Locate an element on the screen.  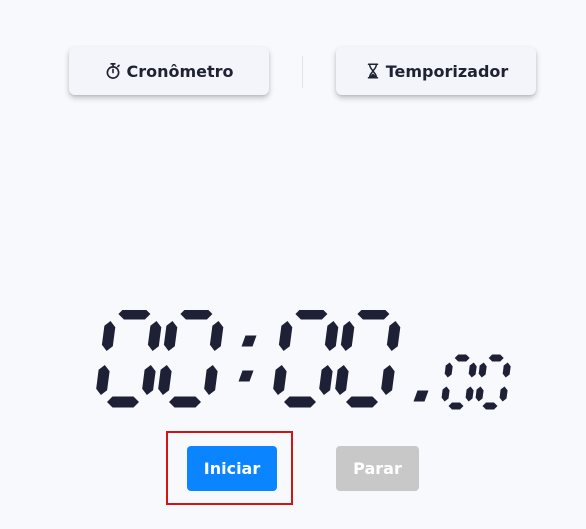
hourglass-icon is located at coordinates (373, 71).